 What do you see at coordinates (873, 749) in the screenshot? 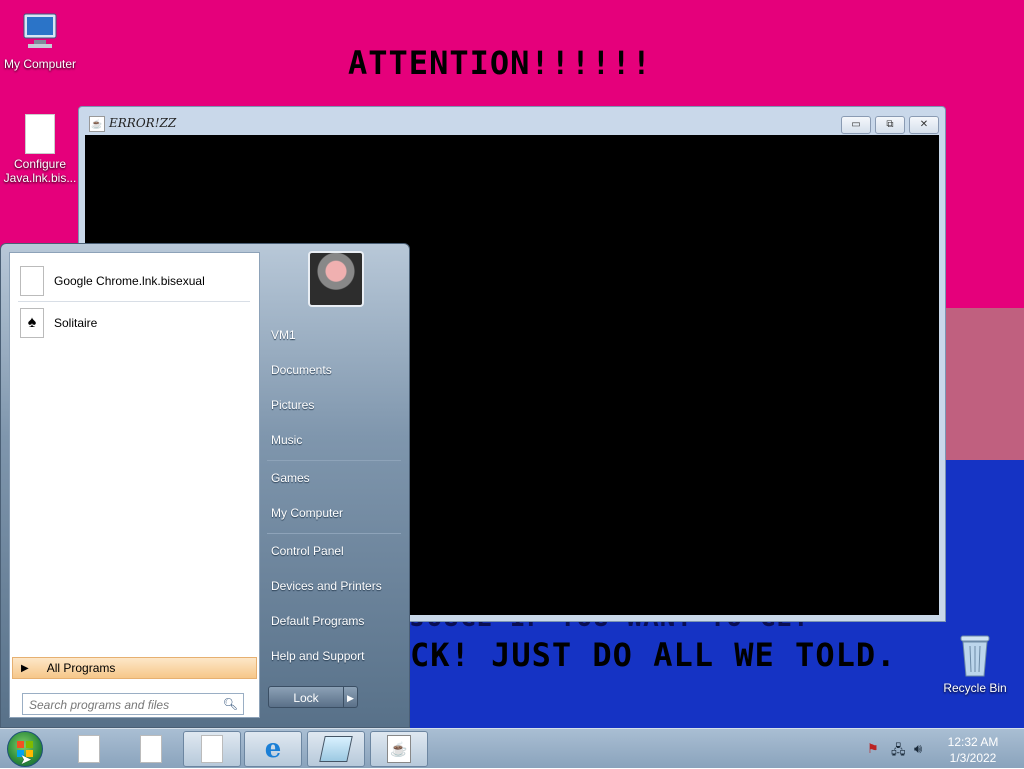
I see `action-center-flag-icon: ⚑` at bounding box center [873, 749].